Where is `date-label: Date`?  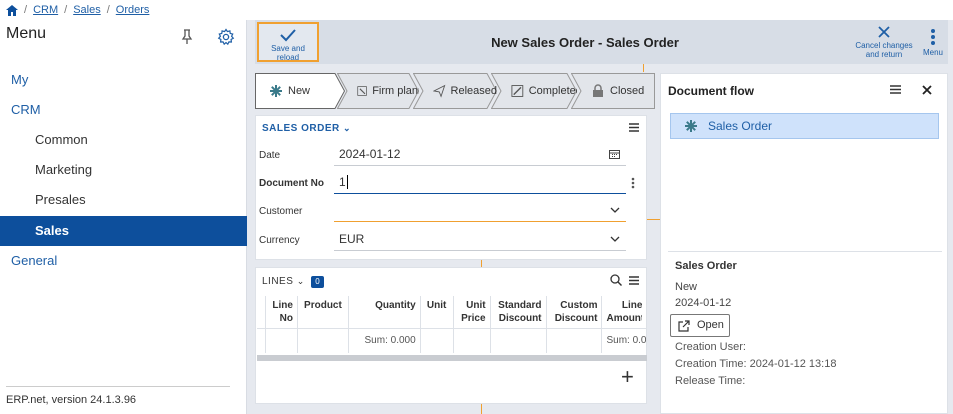 date-label: Date is located at coordinates (270, 155).